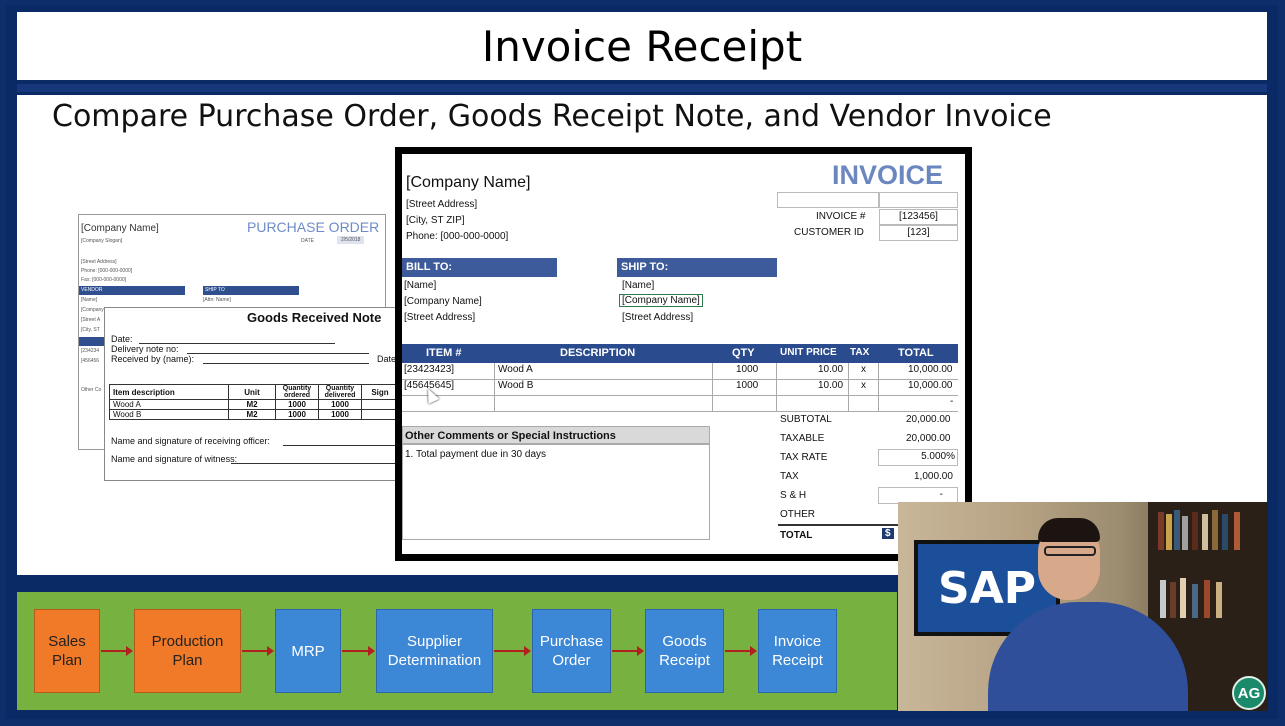 This screenshot has width=1285, height=726. I want to click on po-company: [Company Name], so click(120, 228).